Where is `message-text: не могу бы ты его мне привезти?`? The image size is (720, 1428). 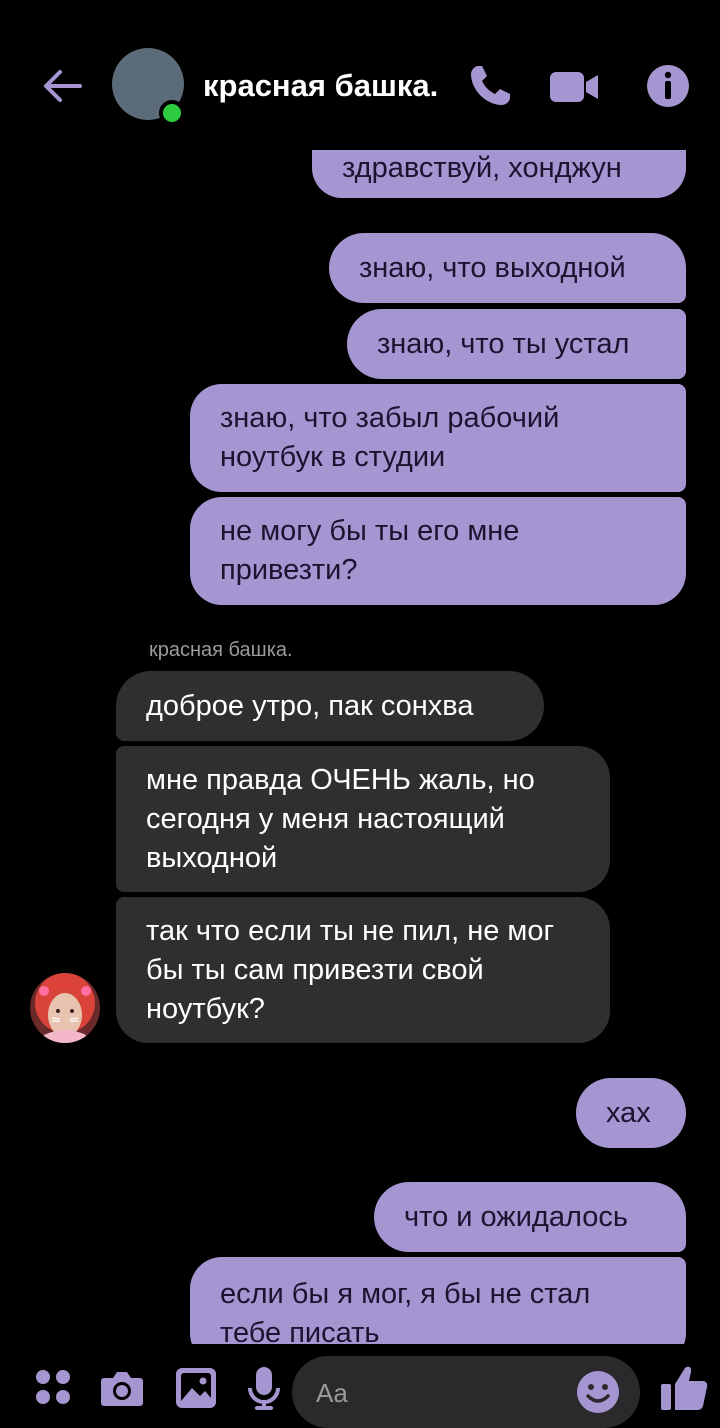 message-text: не могу бы ты его мне привезти? is located at coordinates (370, 550).